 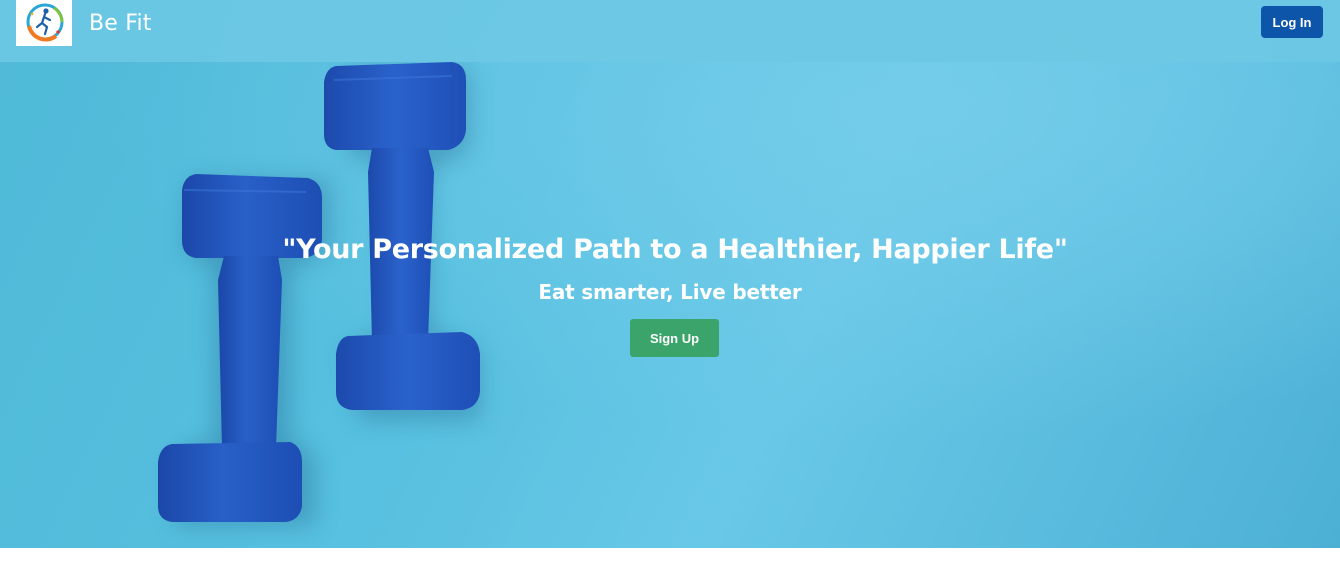 What do you see at coordinates (1292, 22) in the screenshot?
I see `log-in-button: Log In` at bounding box center [1292, 22].